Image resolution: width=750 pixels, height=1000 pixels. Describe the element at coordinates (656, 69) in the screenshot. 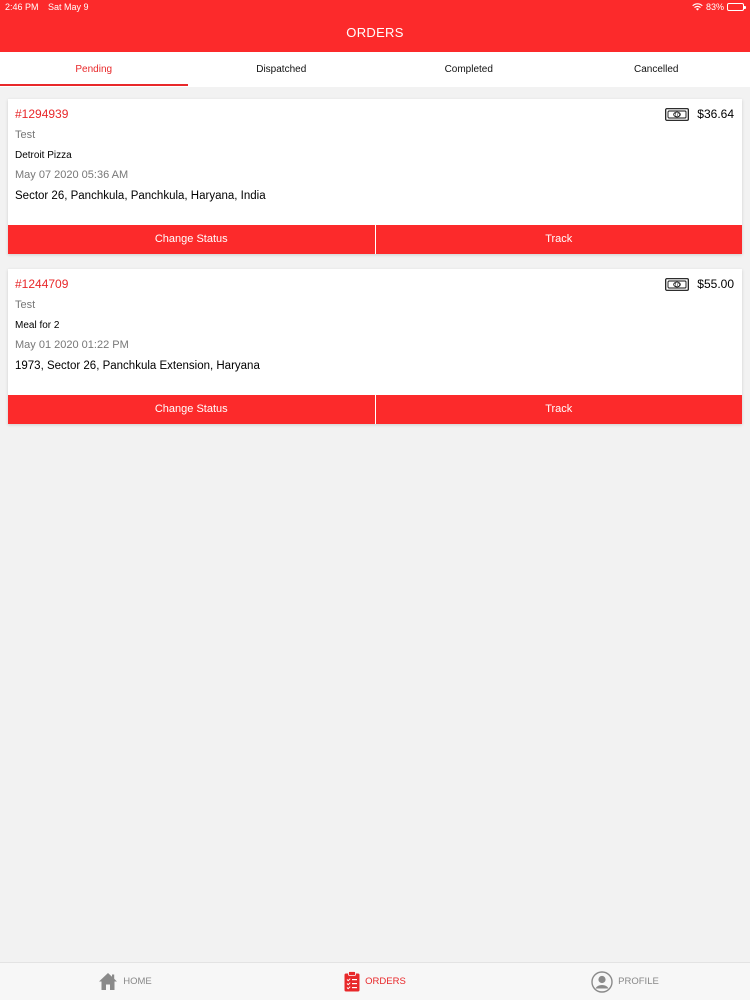

I see `tab-cancelled: Cancelled` at that location.